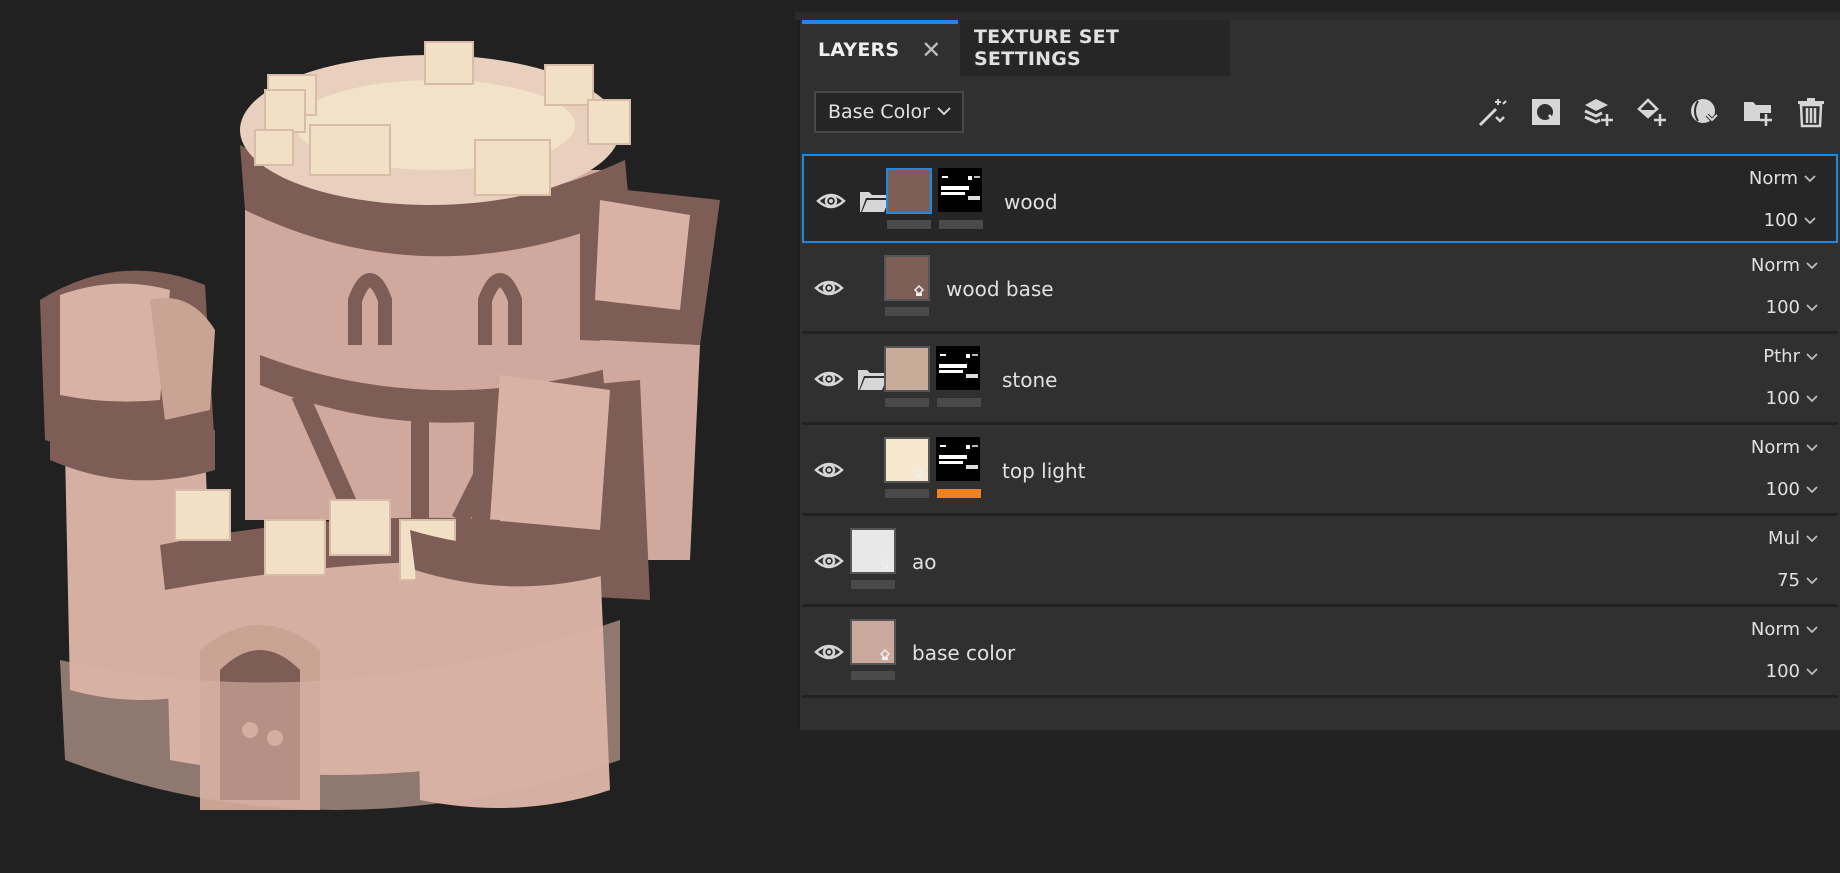  I want to click on add-mask-button, so click(1545, 112).